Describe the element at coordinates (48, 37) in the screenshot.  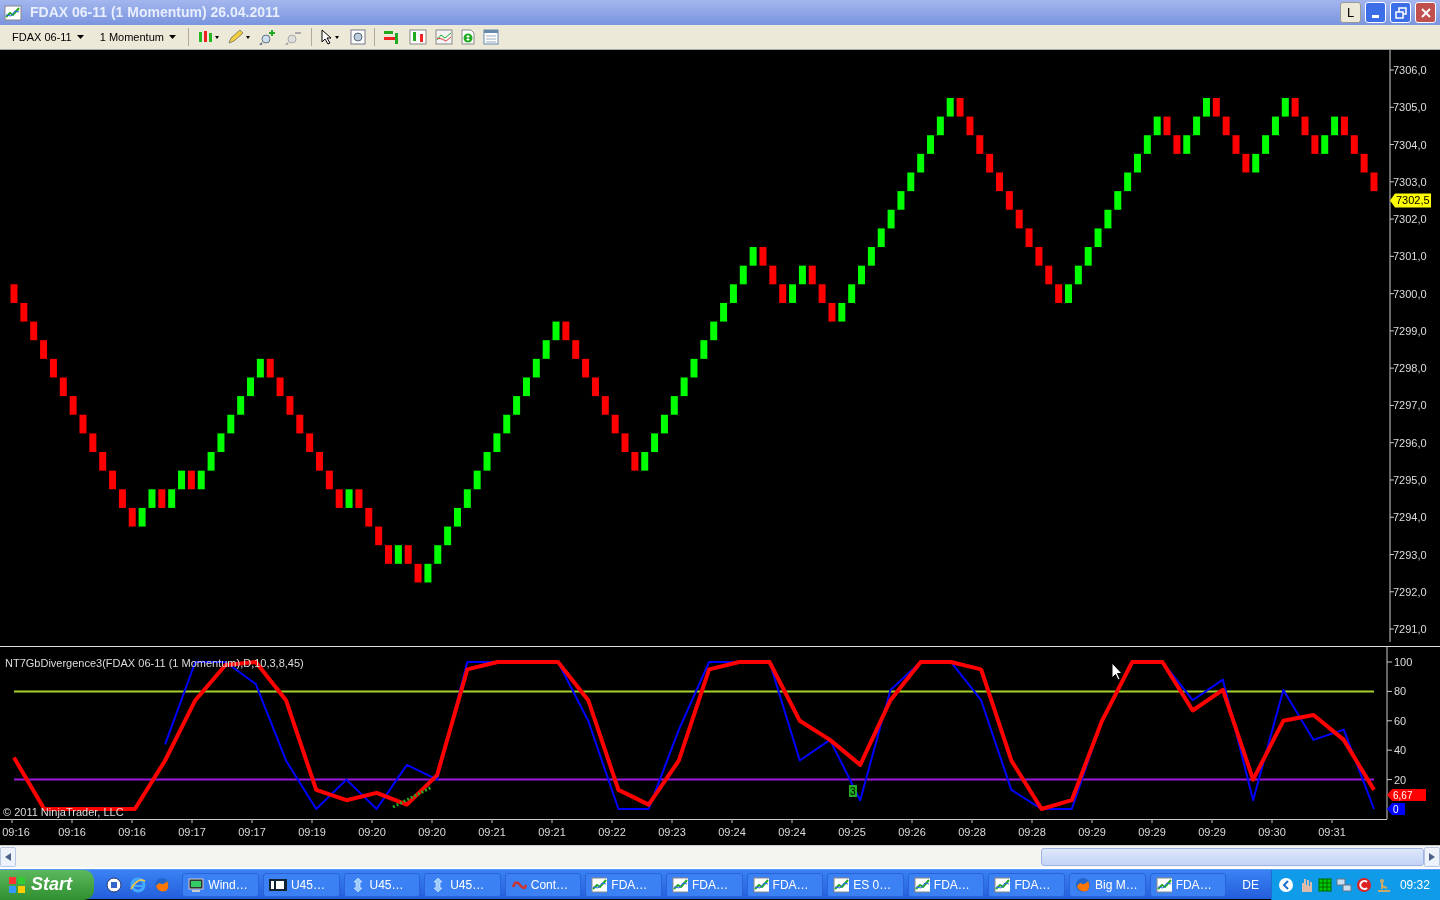
I see `instrument-dropdown: FDAX 06-11` at that location.